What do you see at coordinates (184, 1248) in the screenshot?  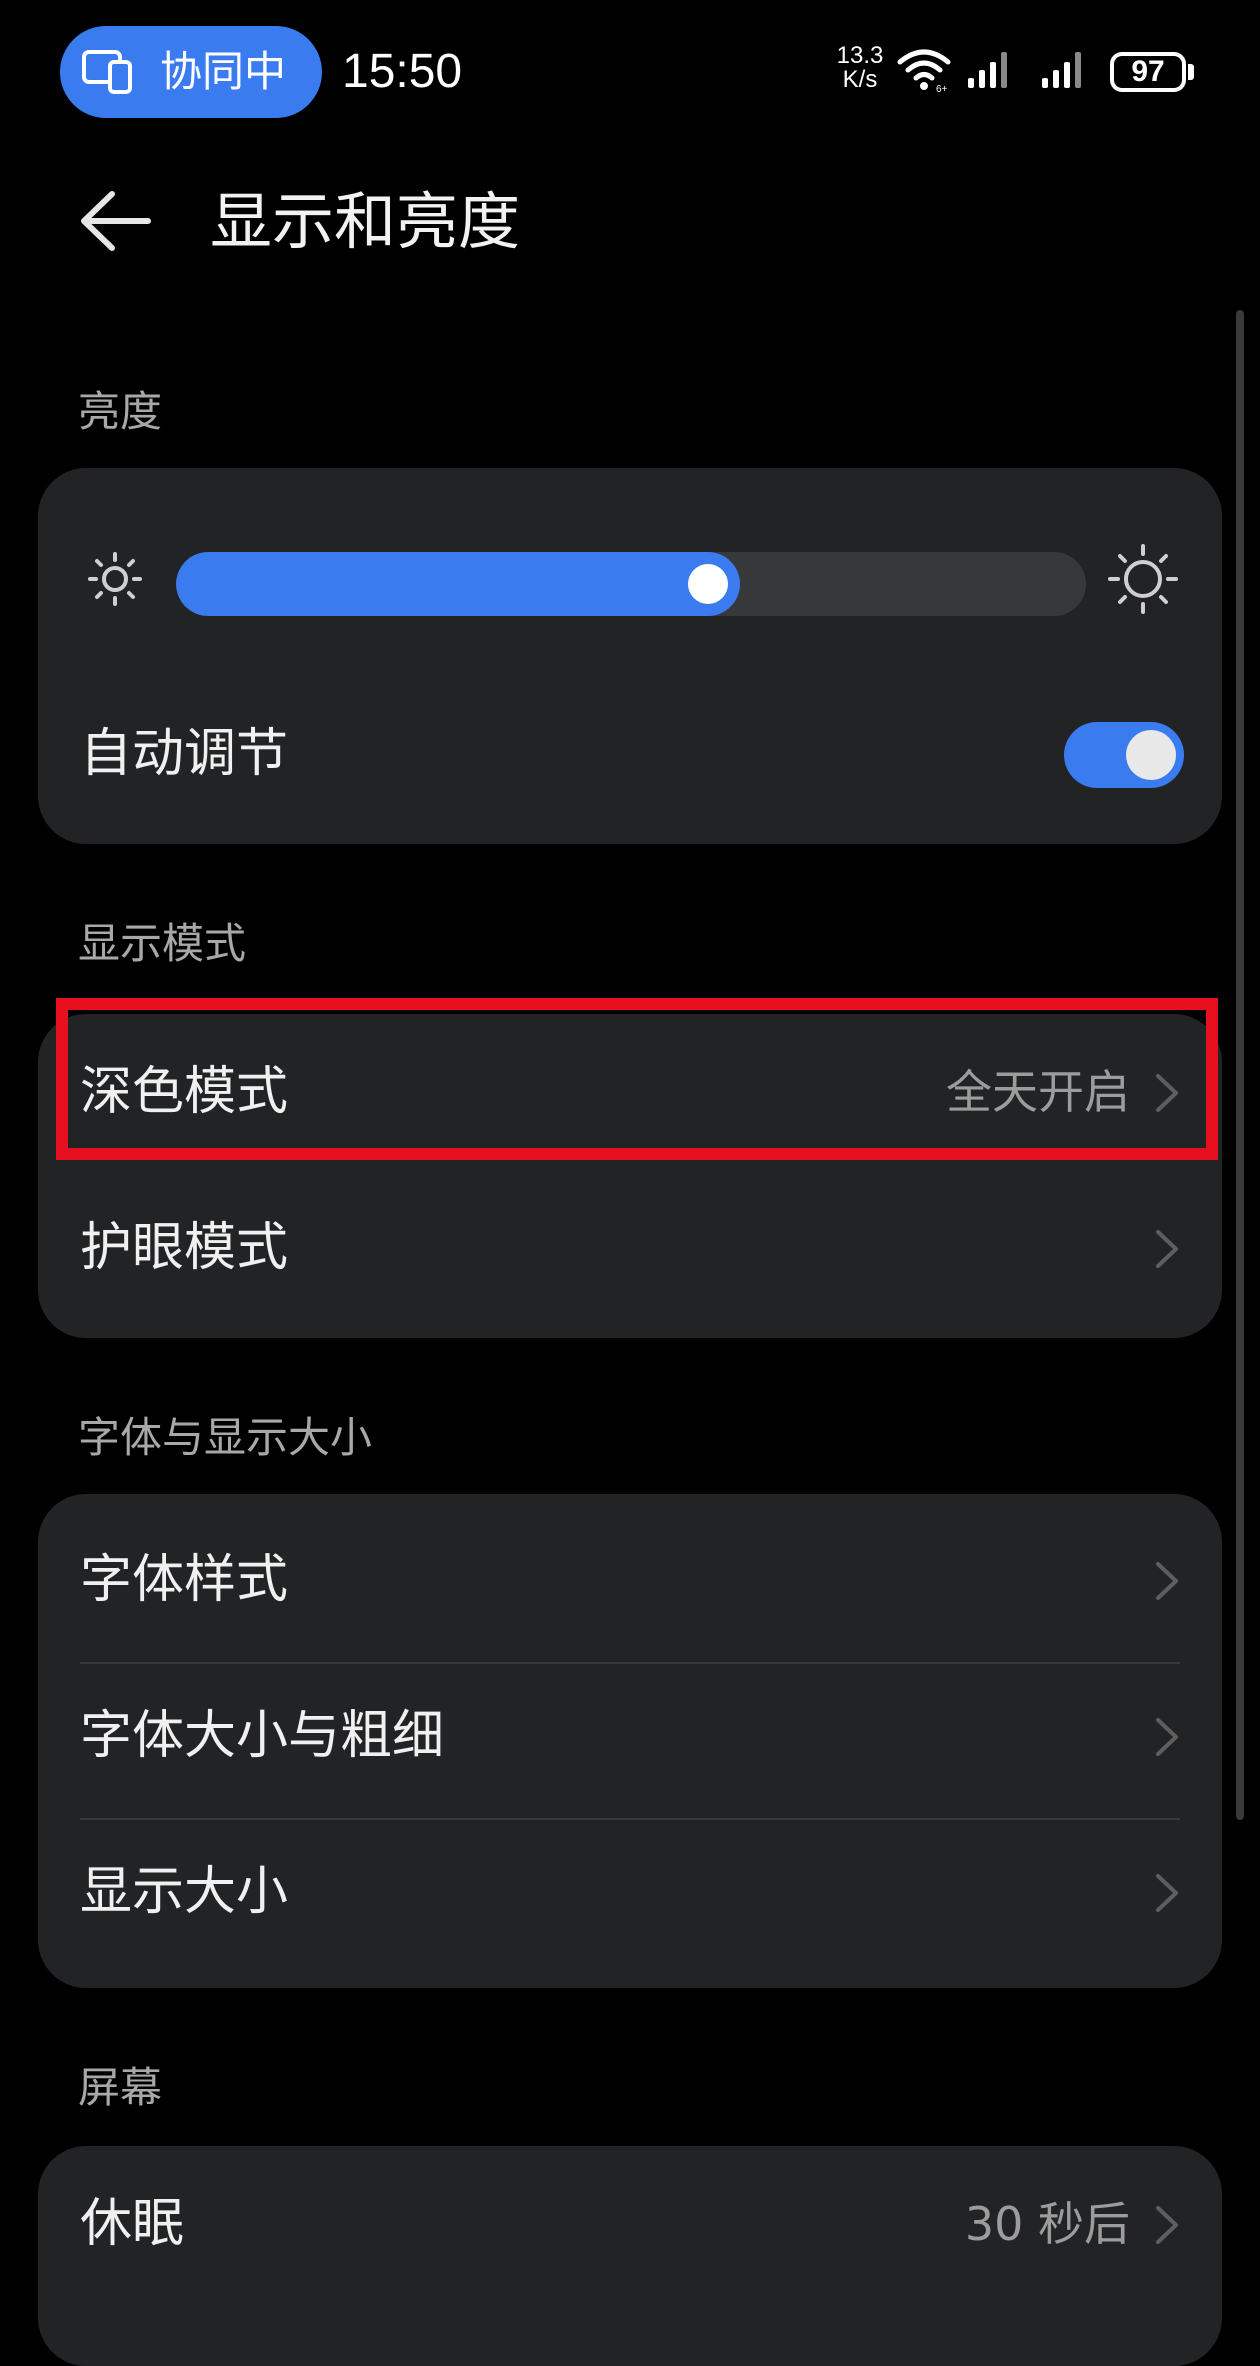 I see `eye-comfort-label: 护眼模式` at bounding box center [184, 1248].